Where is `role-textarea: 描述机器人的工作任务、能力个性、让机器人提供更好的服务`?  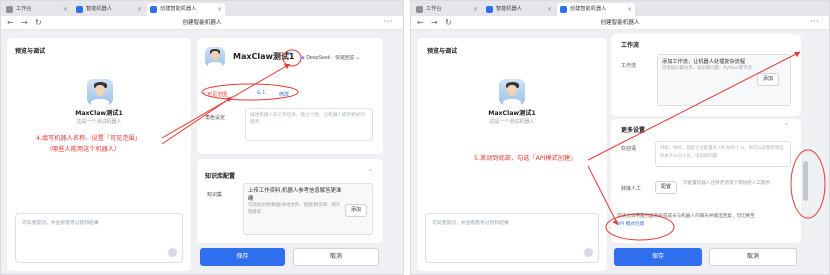 role-textarea: 描述机器人的工作任务、能力个性、让机器人提供更好的服务 is located at coordinates (309, 124).